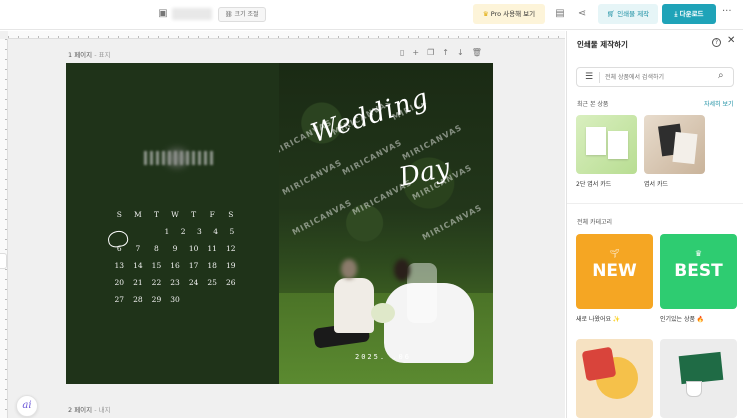 The height and width of the screenshot is (418, 743). I want to click on date-cell: 27, so click(119, 299).